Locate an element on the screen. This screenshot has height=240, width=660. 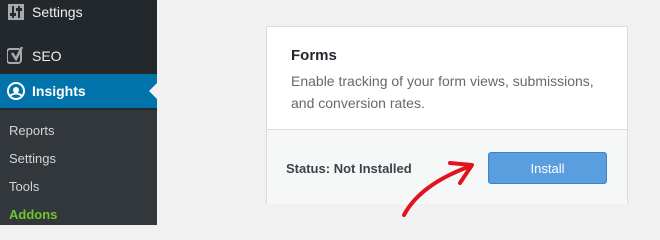
settings-sliders-icon is located at coordinates (16, 12).